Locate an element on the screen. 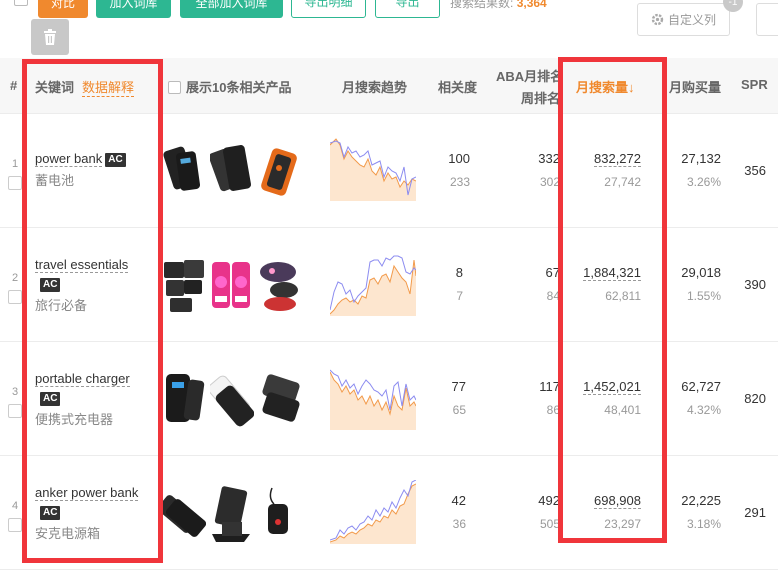  add-all-to-library-button: 全部加入词库 is located at coordinates (231, 9).